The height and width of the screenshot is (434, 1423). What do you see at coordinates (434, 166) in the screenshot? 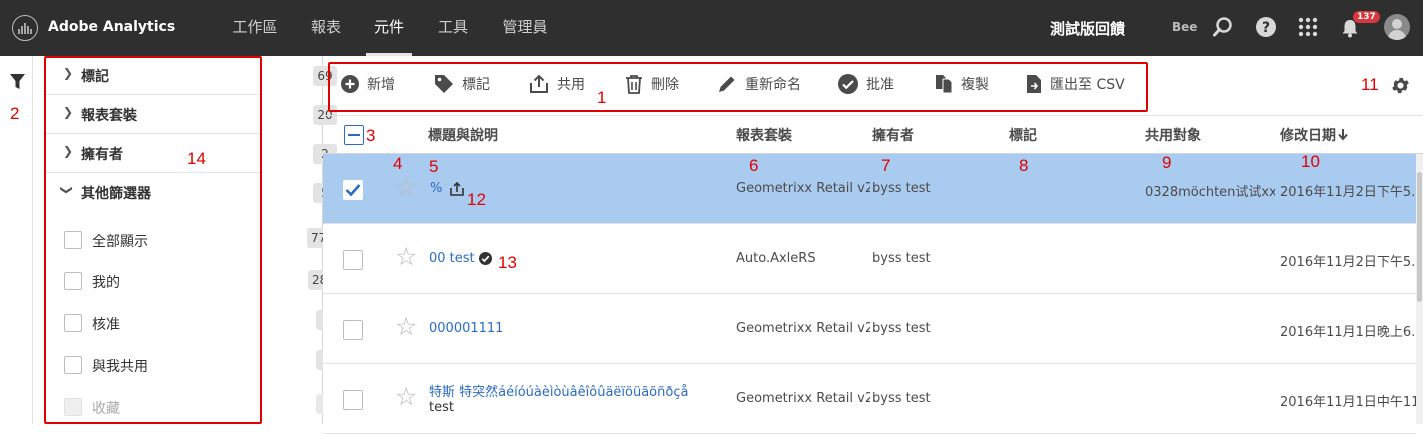
I see `annotation-5: 5` at bounding box center [434, 166].